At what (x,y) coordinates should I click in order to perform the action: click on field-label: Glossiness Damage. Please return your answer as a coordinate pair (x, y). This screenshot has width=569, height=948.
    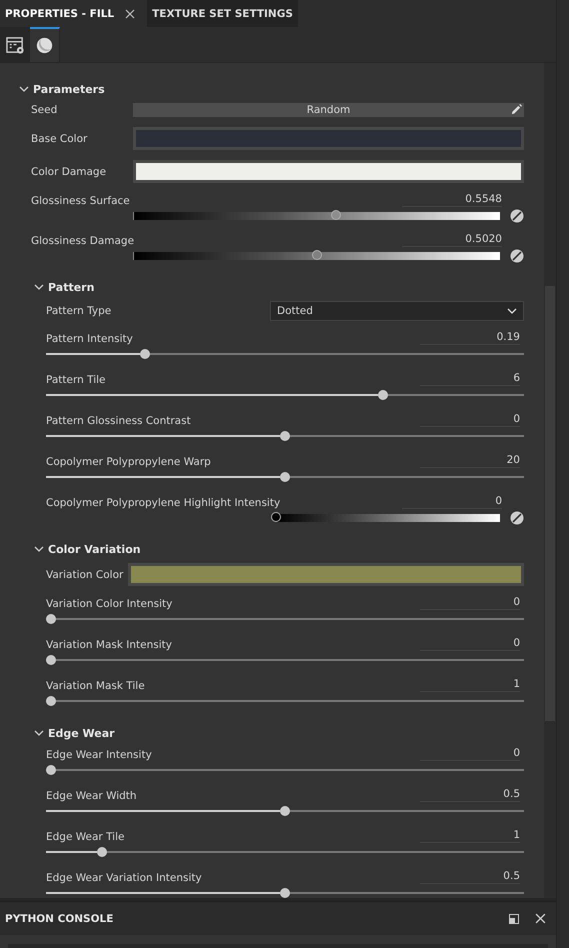
    Looking at the image, I should click on (82, 241).